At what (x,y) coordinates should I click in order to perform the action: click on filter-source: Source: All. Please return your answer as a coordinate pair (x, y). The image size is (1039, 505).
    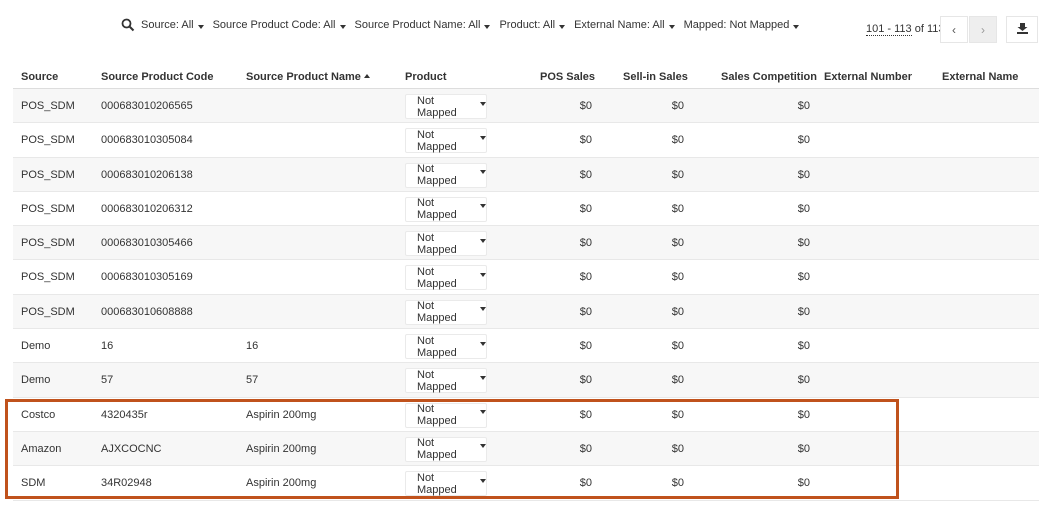
    Looking at the image, I should click on (172, 25).